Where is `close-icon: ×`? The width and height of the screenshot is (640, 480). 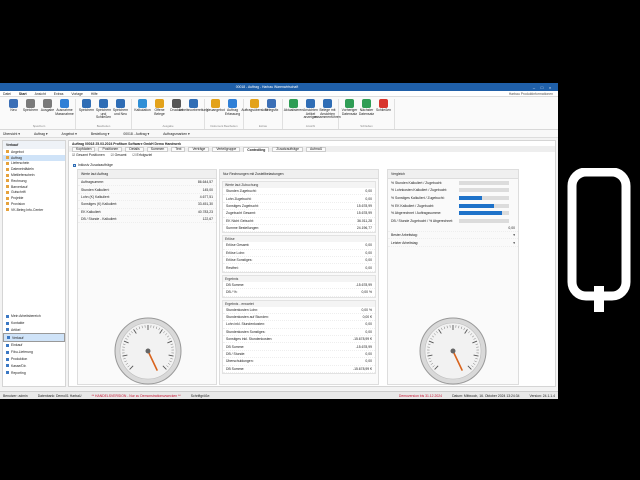
close-icon: × is located at coordinates (550, 87).